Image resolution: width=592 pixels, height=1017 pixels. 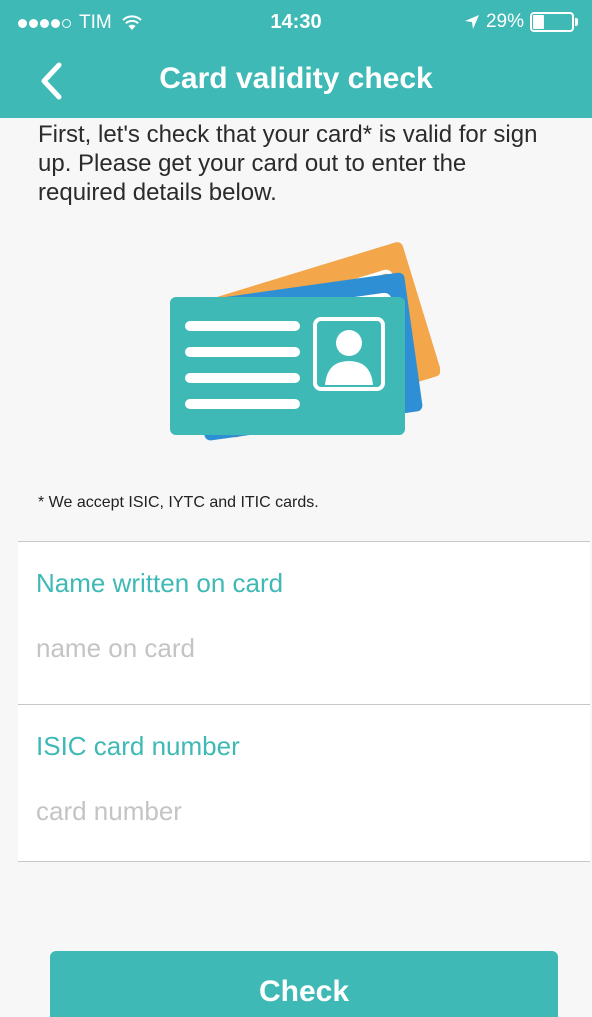 I want to click on name-input, so click(x=296, y=648).